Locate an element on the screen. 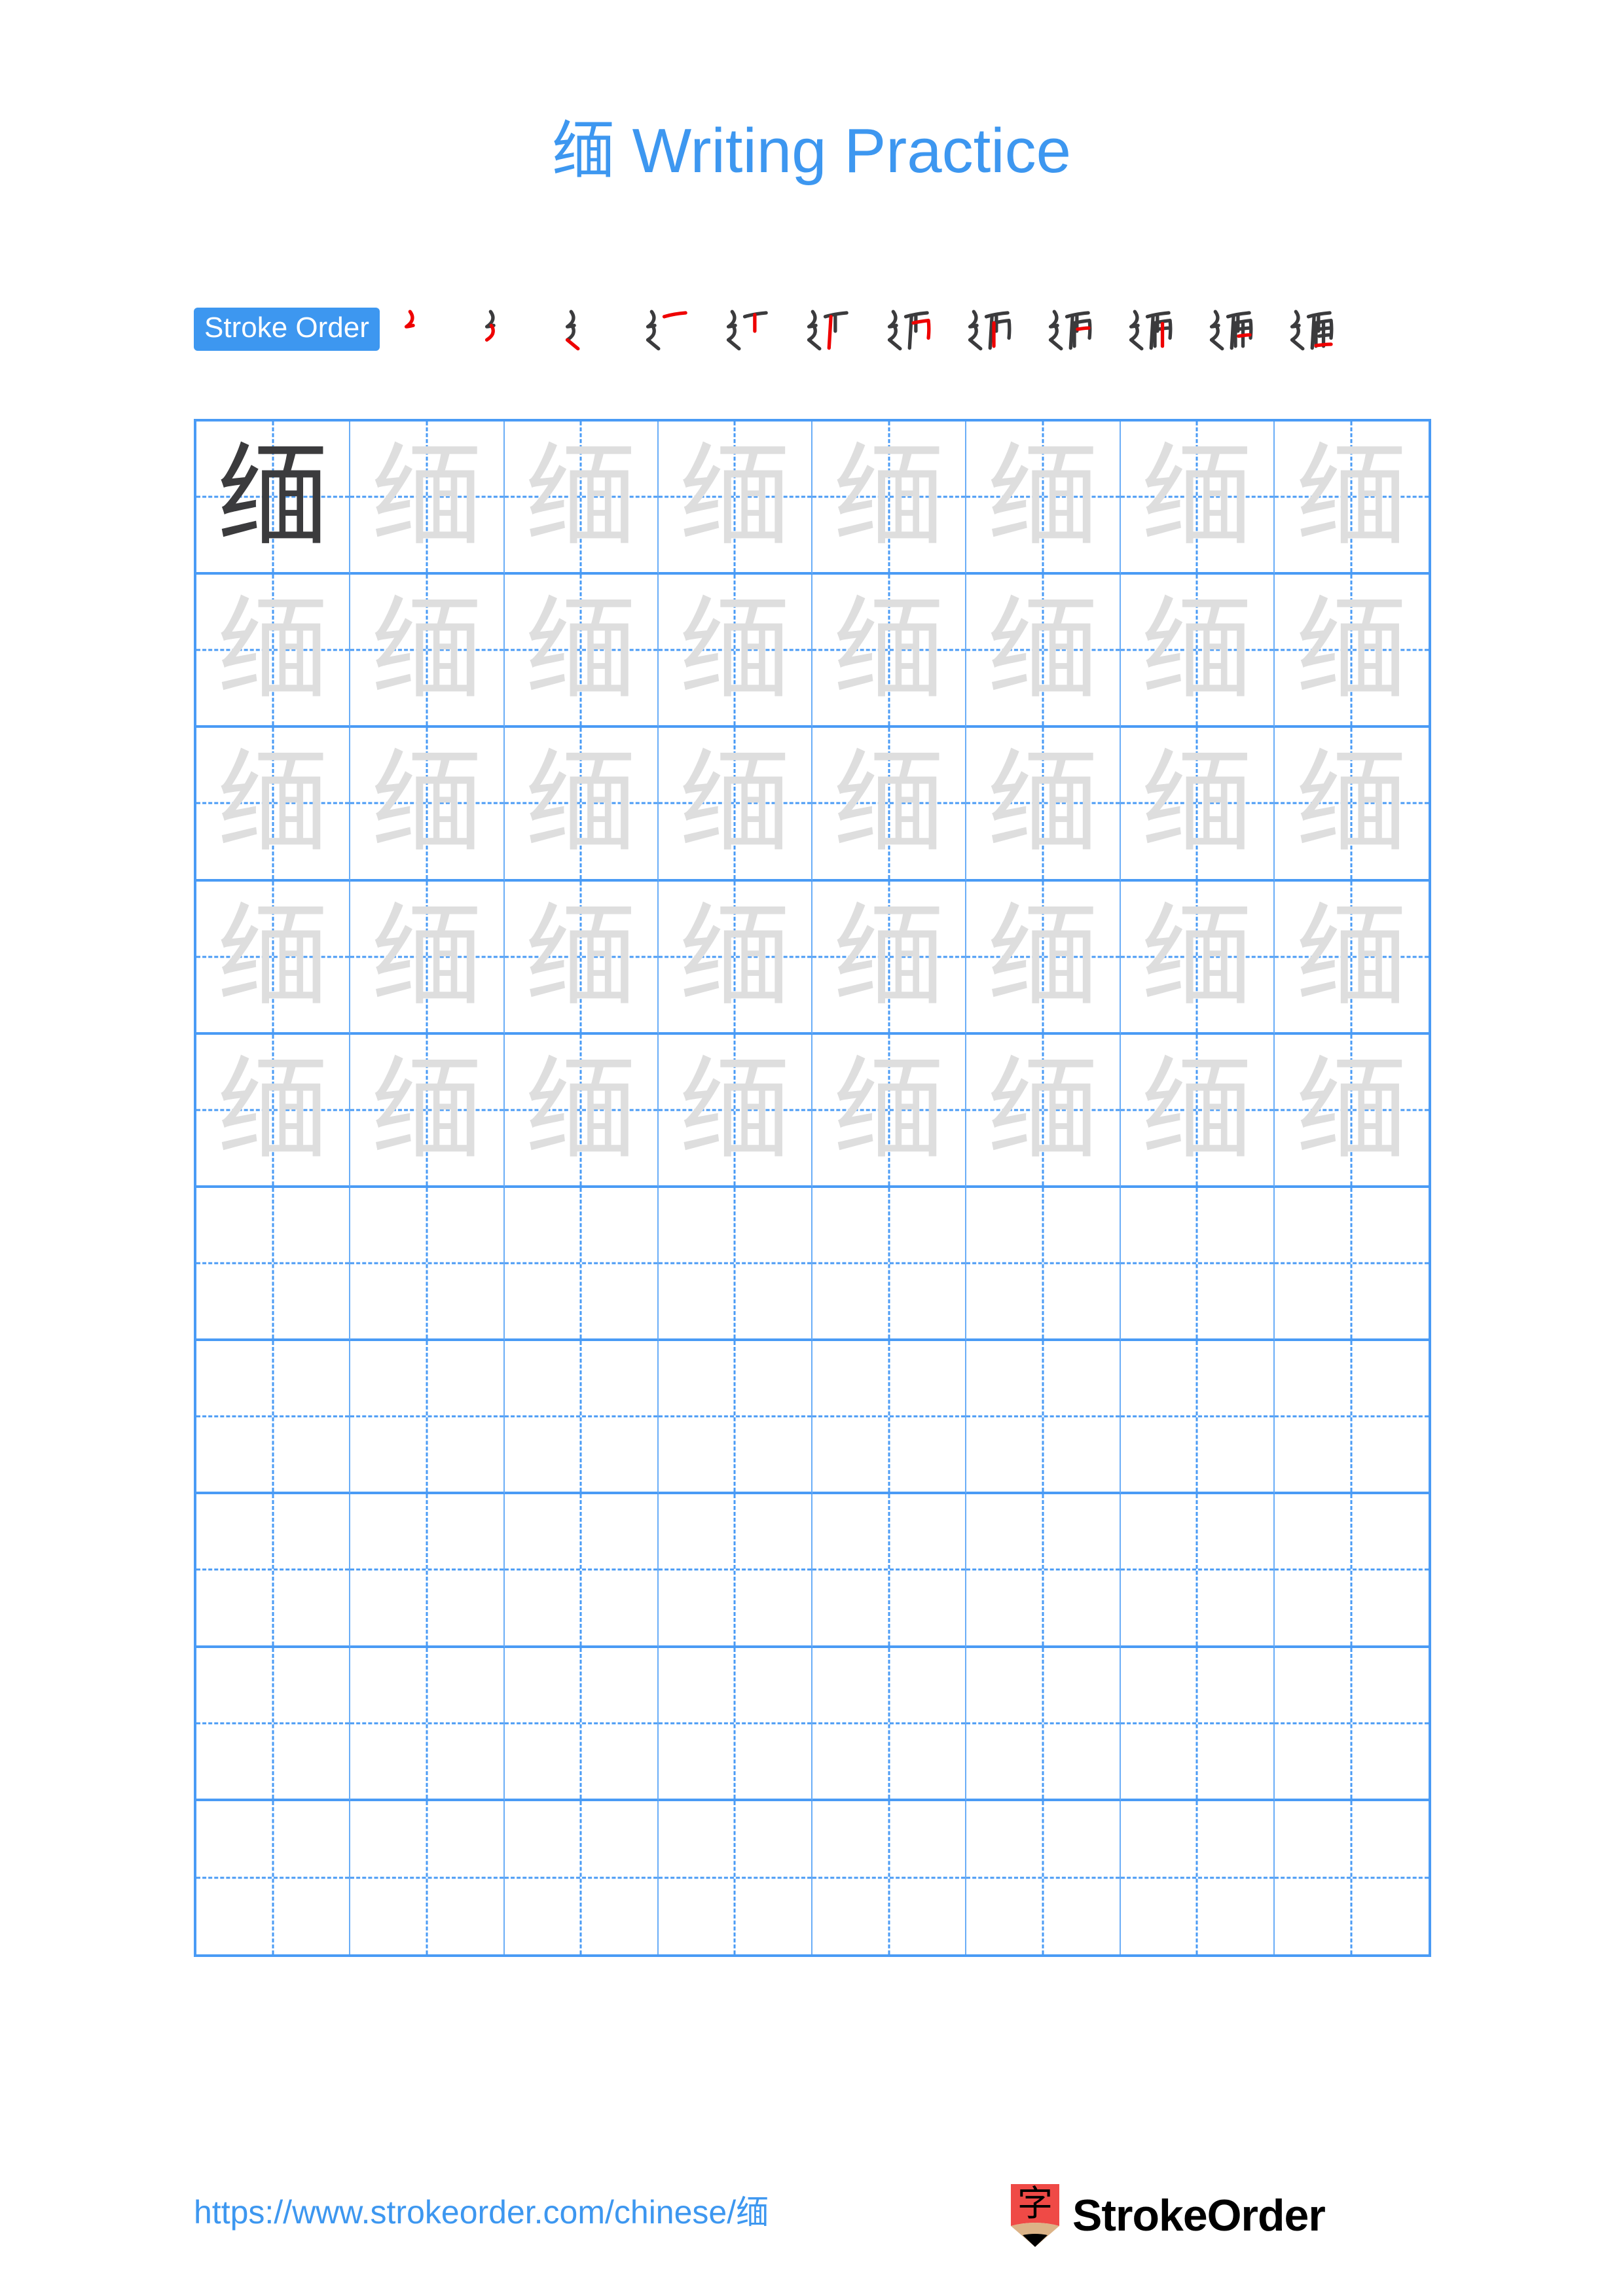  practice-cell-r3-c2: 缅 is located at coordinates (427, 805).